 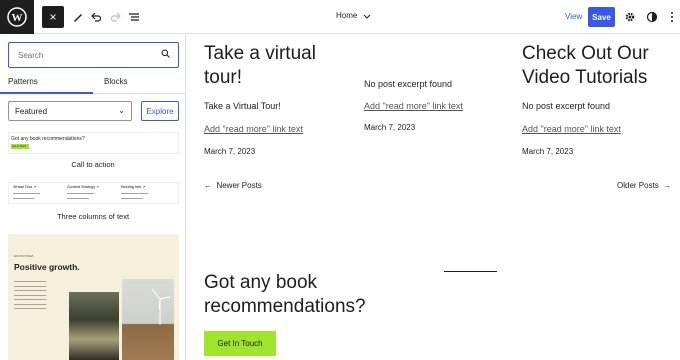 What do you see at coordinates (242, 106) in the screenshot?
I see `post-excerpt: Take a Virtual Tour!` at bounding box center [242, 106].